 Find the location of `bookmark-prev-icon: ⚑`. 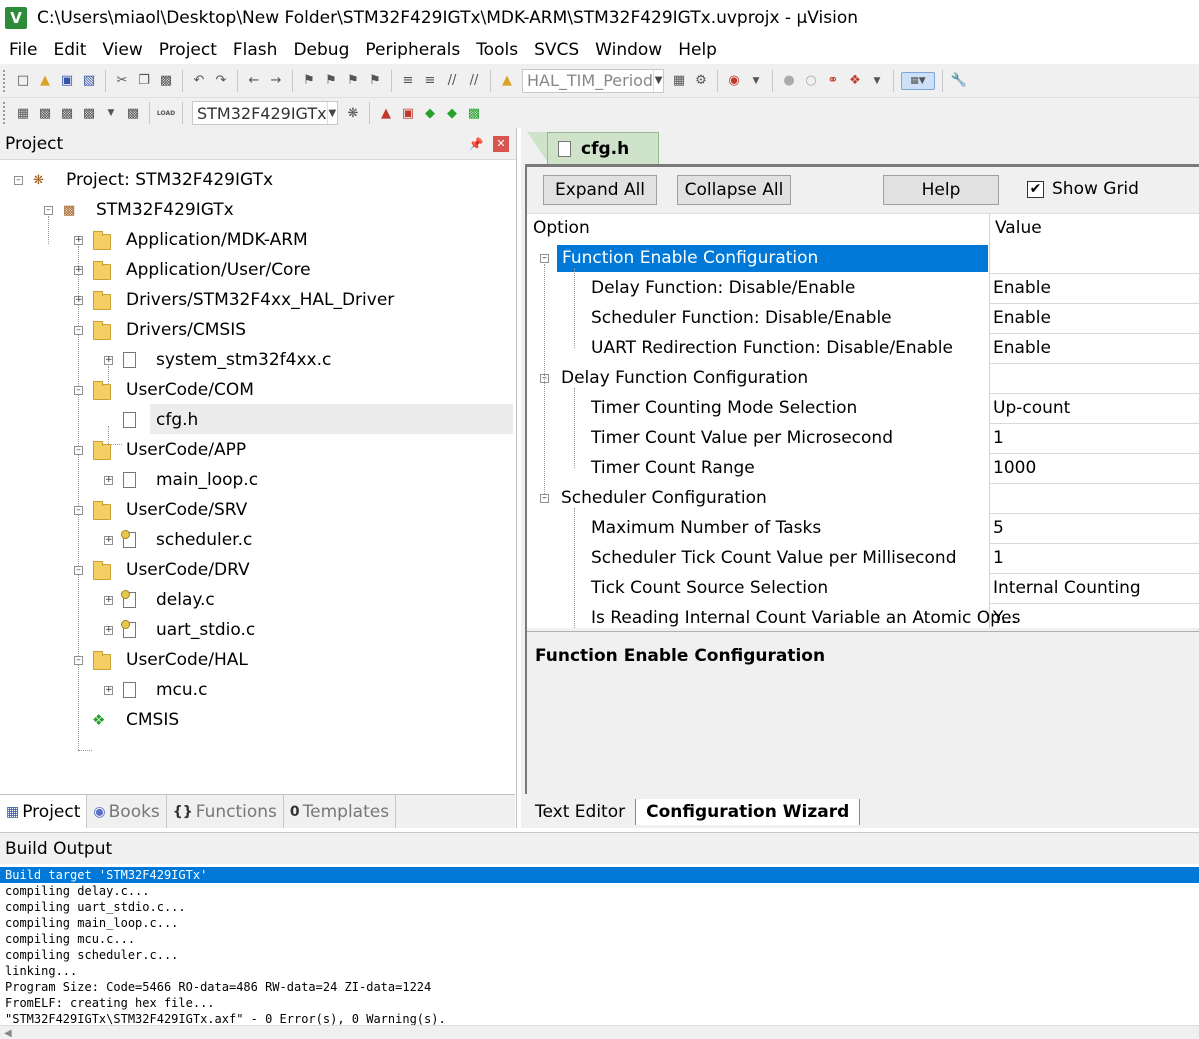

bookmark-prev-icon: ⚑ is located at coordinates (331, 81).